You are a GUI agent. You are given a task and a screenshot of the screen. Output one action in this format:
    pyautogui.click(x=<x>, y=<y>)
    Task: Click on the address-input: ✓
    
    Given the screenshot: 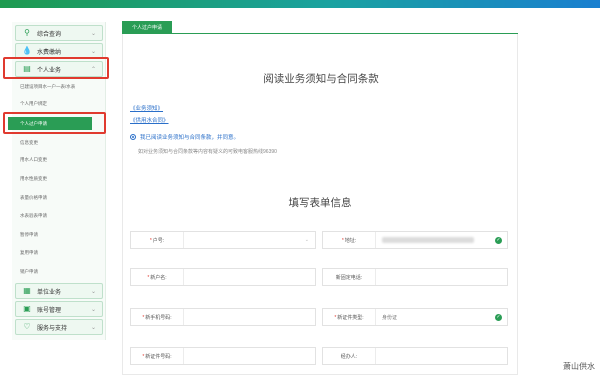 What is the action you would take?
    pyautogui.click(x=441, y=240)
    